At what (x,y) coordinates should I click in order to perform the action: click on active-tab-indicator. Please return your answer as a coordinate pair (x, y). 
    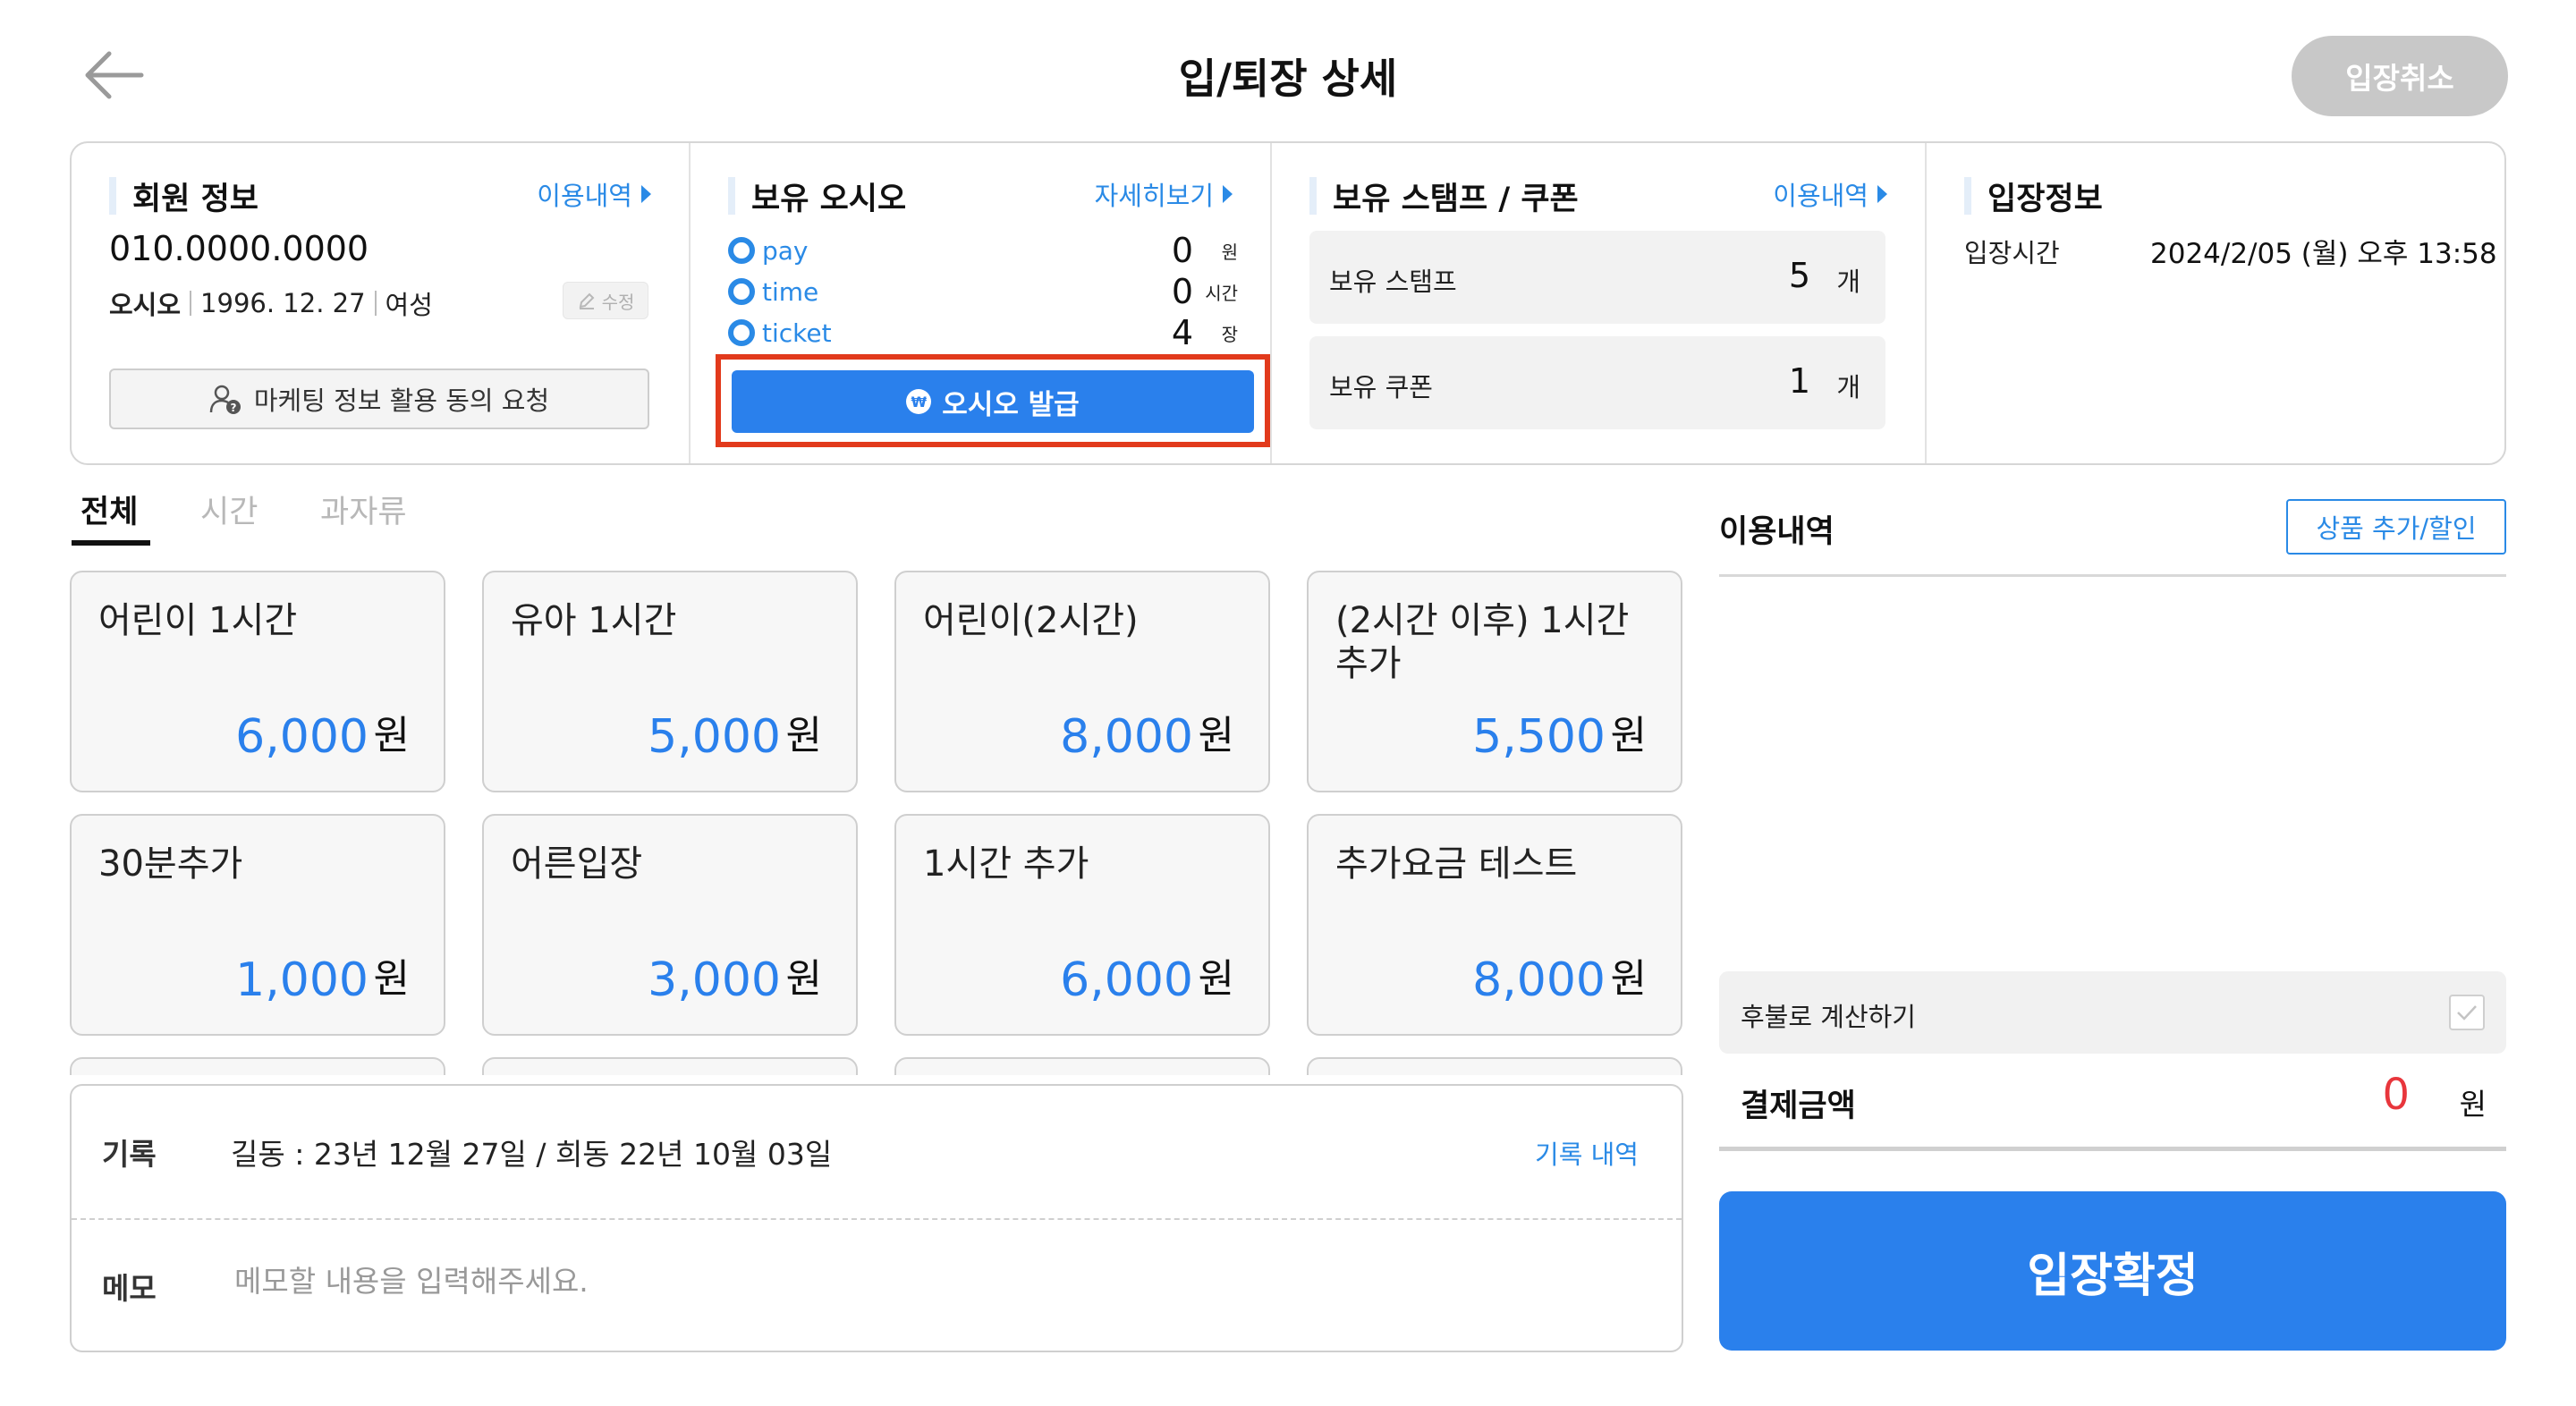
    Looking at the image, I should click on (111, 543).